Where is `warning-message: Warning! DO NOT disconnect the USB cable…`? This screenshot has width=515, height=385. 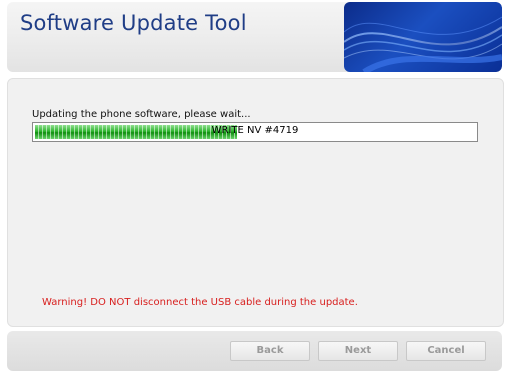
warning-message: Warning! DO NOT disconnect the USB cable… is located at coordinates (200, 302).